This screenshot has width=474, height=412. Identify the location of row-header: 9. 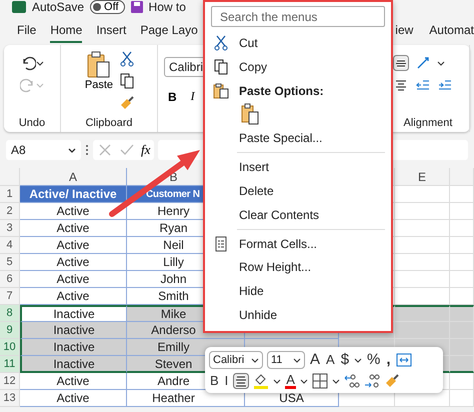
(10, 330).